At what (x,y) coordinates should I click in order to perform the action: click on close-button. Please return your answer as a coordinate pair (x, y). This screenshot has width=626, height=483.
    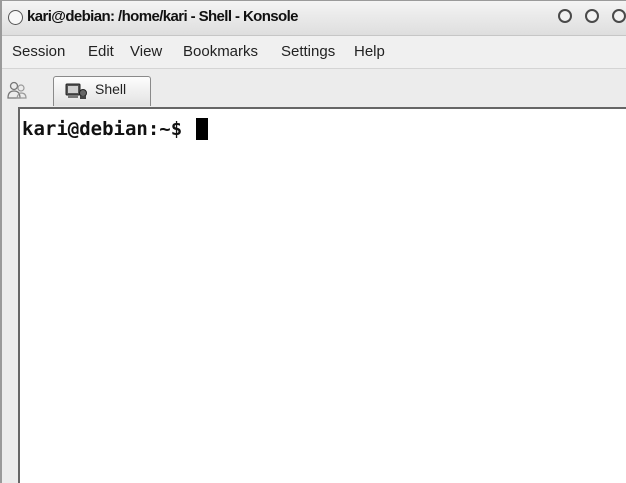
    Looking at the image, I should click on (619, 16).